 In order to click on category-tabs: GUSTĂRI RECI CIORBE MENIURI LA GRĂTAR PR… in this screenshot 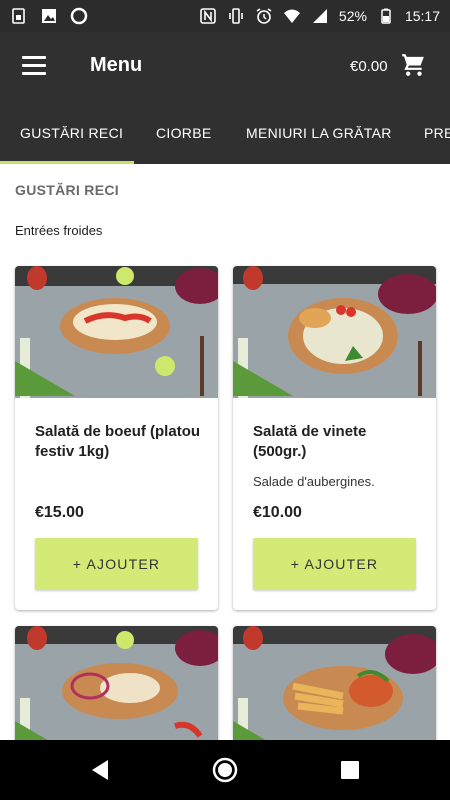, I will do `click(225, 133)`.